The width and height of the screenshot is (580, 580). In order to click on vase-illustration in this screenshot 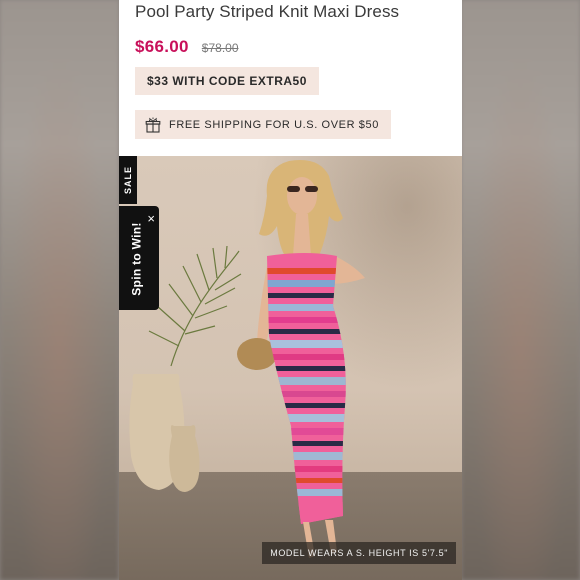, I will do `click(164, 432)`.